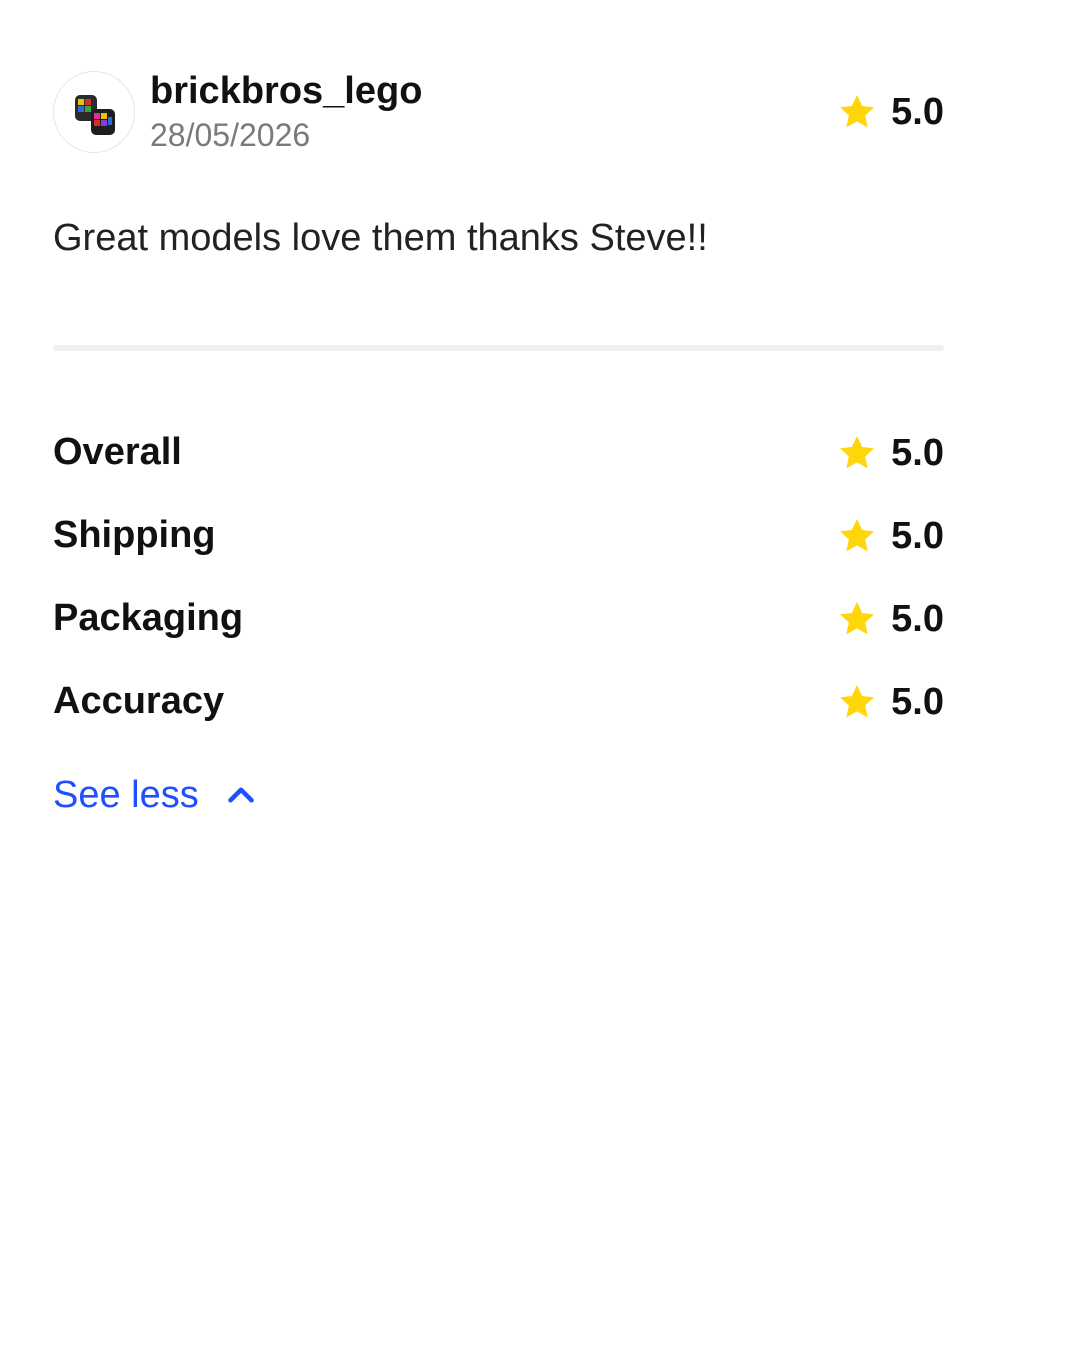  I want to click on category-row-packaging: Packaging 5.0, so click(498, 618).